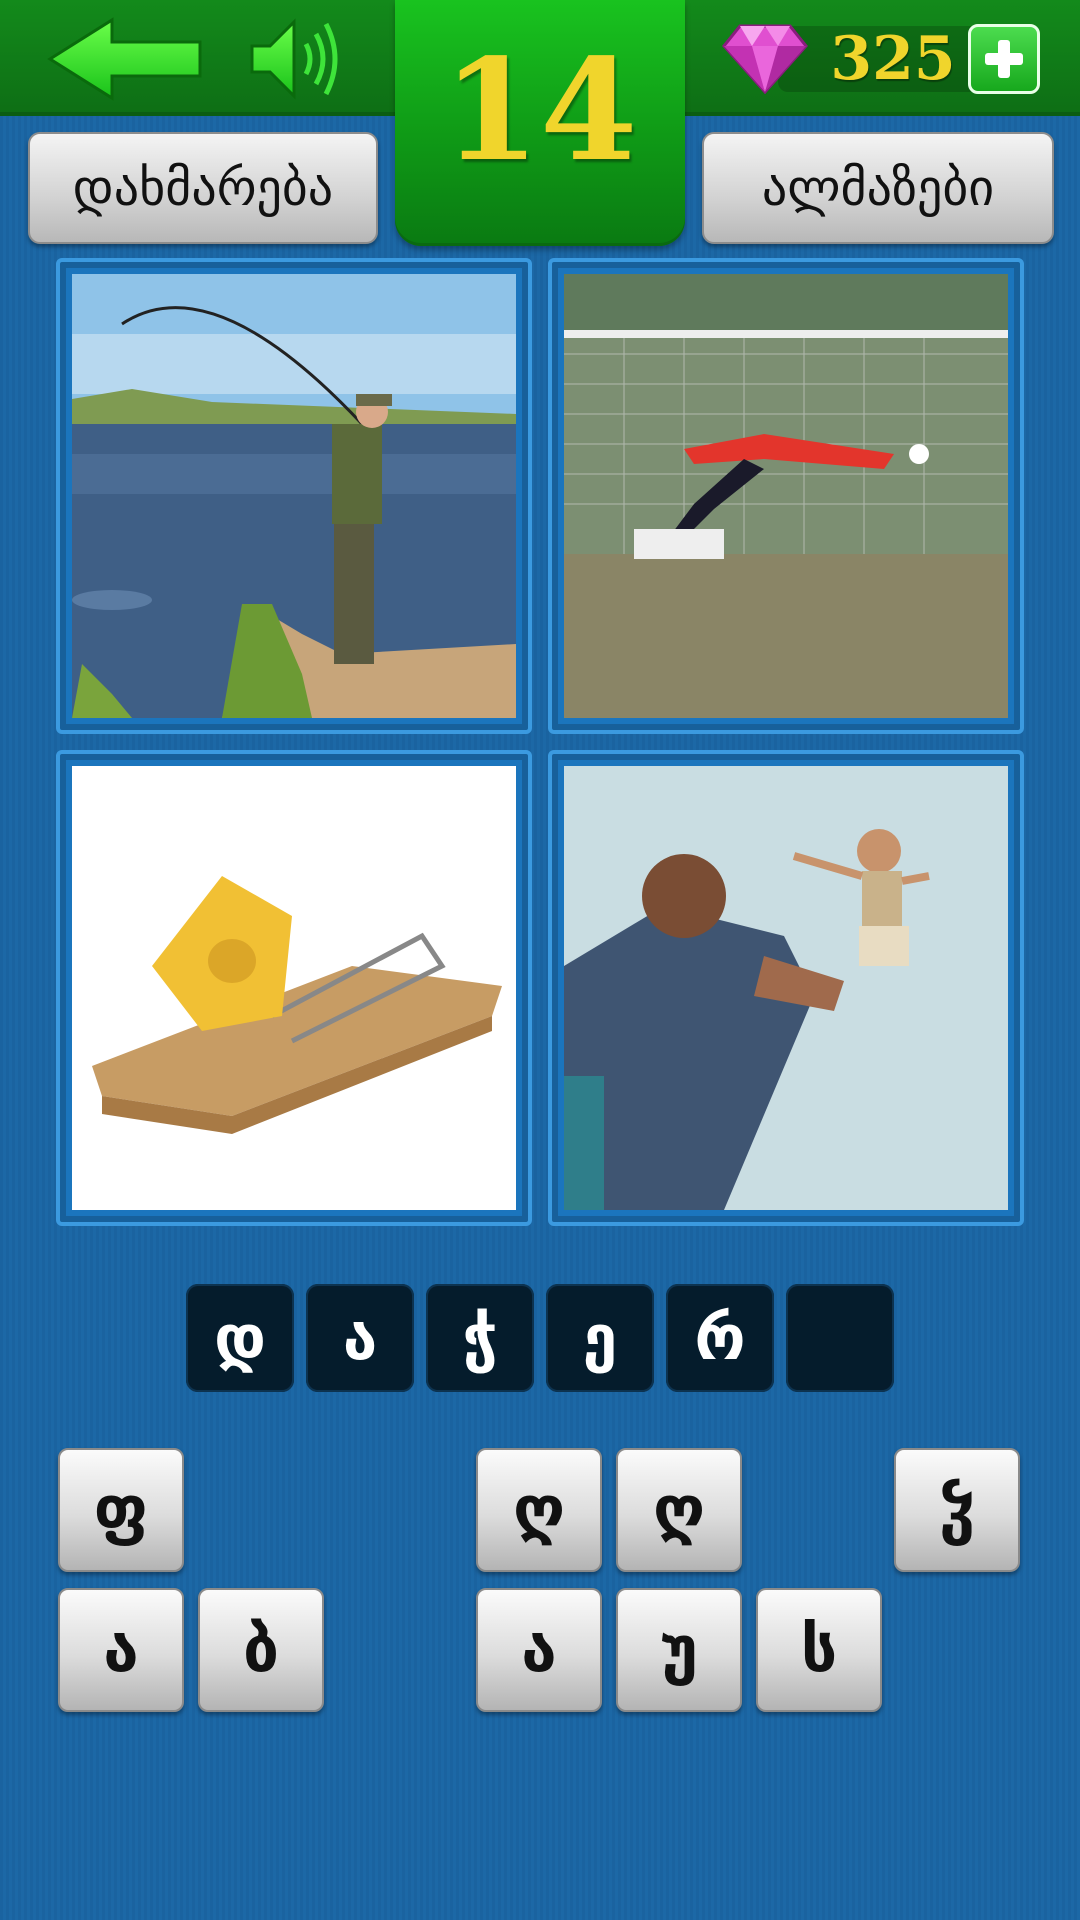 The width and height of the screenshot is (1080, 1920). What do you see at coordinates (480, 1338) in the screenshot?
I see `answer-slot: ჭ` at bounding box center [480, 1338].